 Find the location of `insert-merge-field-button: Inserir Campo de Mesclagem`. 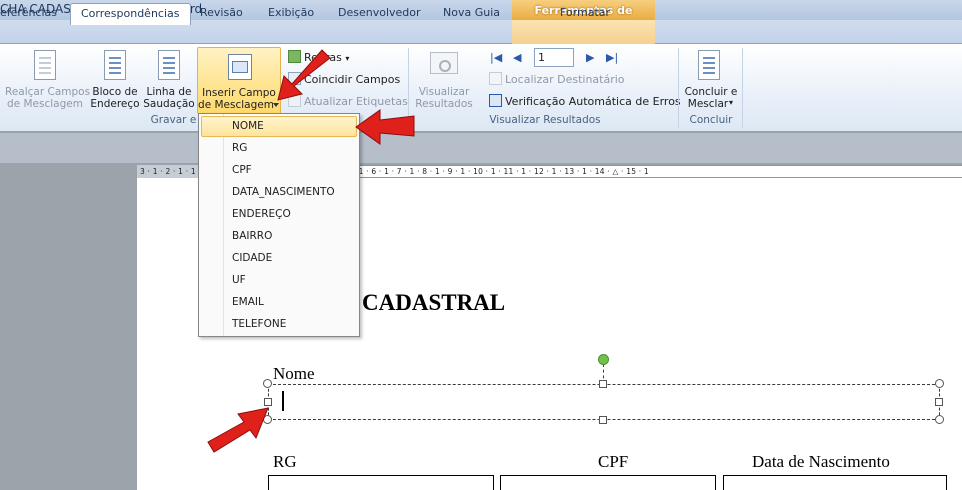

insert-merge-field-button: Inserir Campo de Mesclagem is located at coordinates (239, 80).